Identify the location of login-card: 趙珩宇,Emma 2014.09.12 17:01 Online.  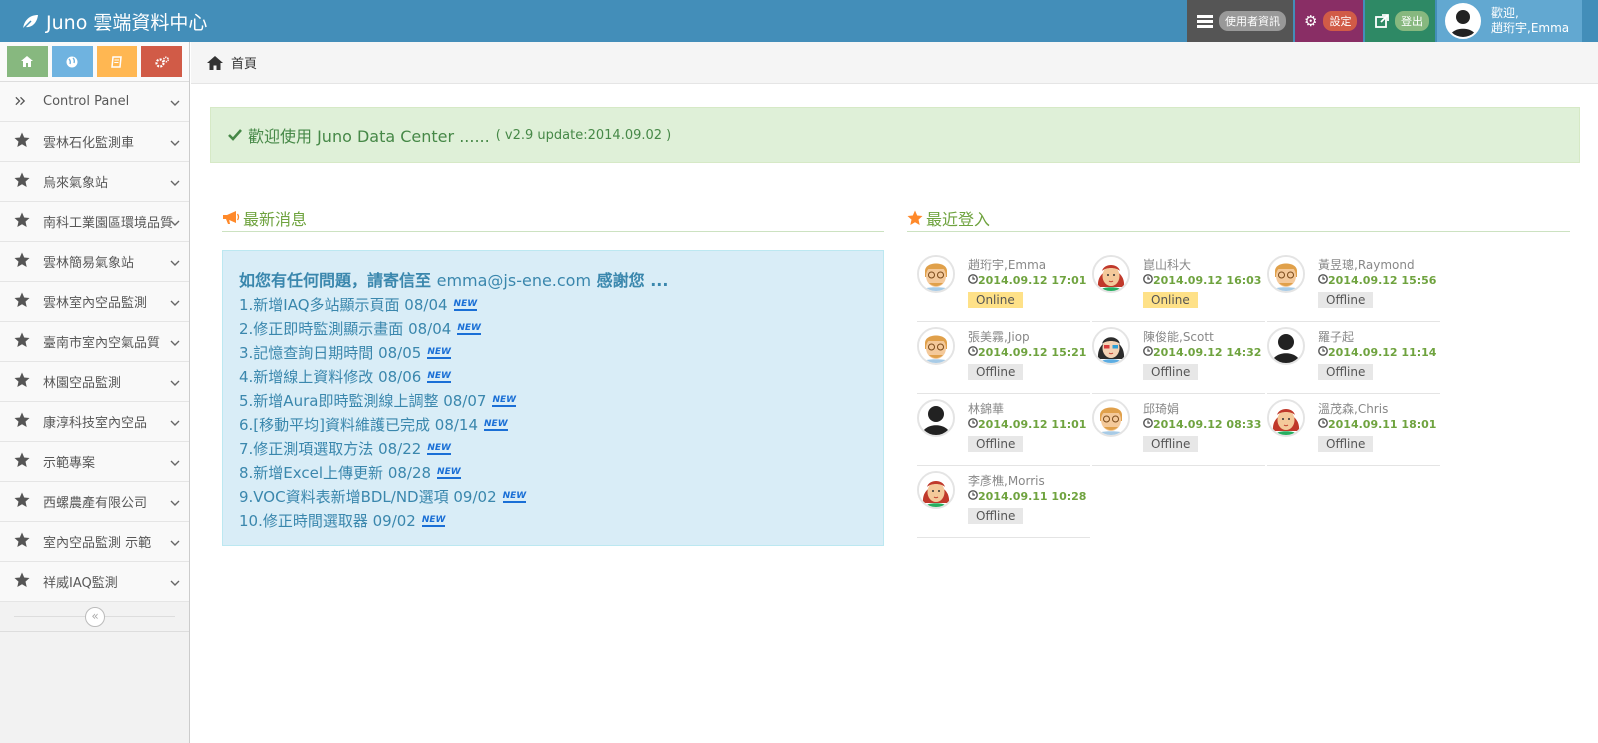
(1003, 286).